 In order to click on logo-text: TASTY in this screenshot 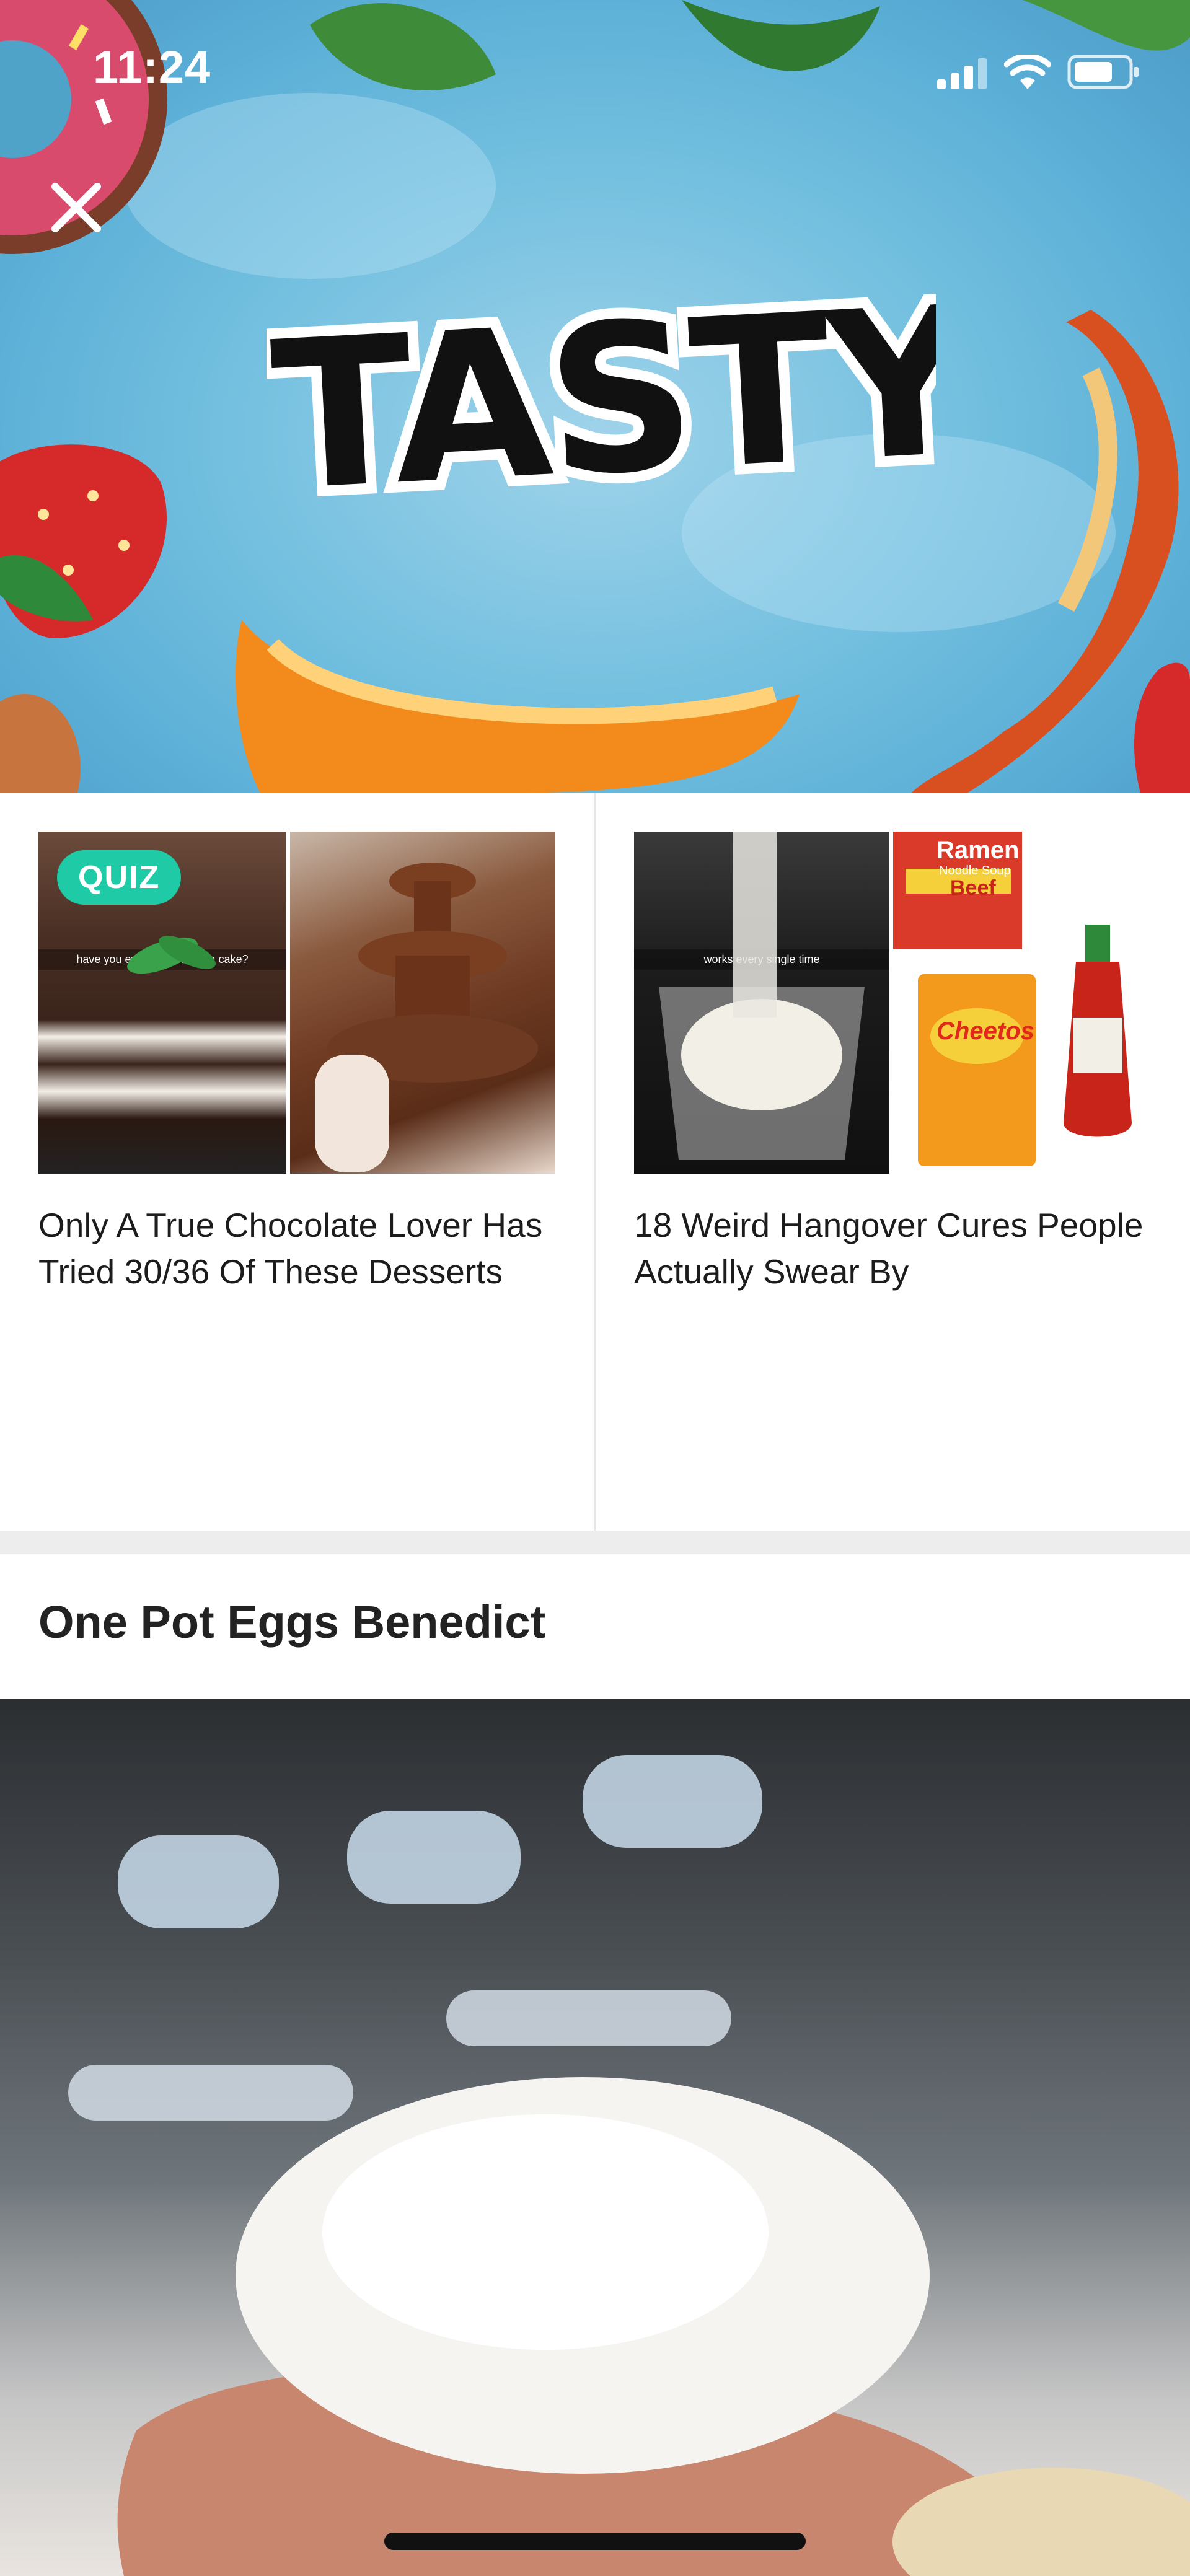, I will do `click(601, 400)`.